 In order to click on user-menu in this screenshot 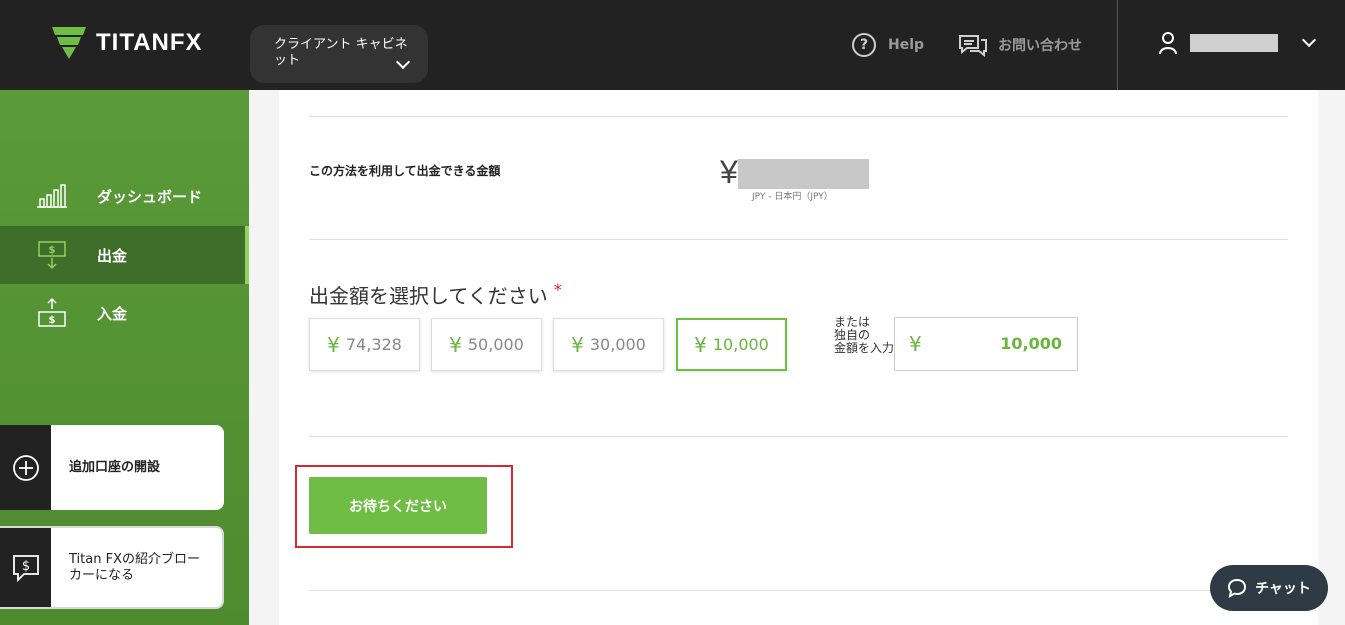, I will do `click(1237, 43)`.